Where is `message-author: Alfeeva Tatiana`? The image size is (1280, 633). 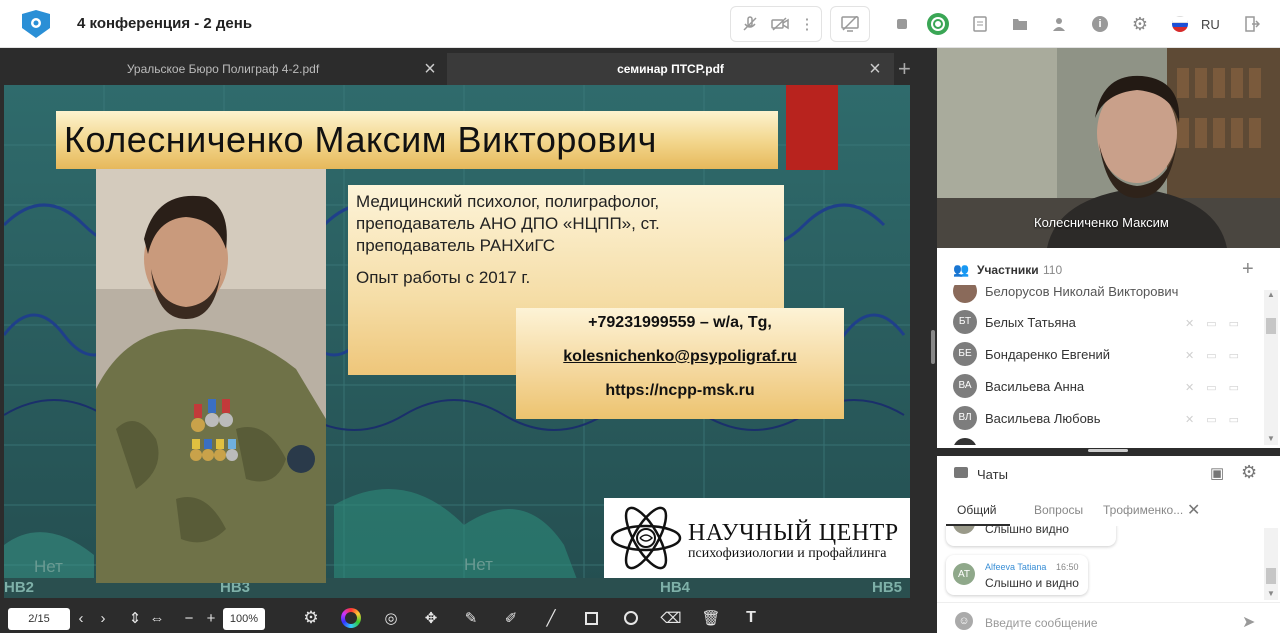 message-author: Alfeeva Tatiana is located at coordinates (1016, 567).